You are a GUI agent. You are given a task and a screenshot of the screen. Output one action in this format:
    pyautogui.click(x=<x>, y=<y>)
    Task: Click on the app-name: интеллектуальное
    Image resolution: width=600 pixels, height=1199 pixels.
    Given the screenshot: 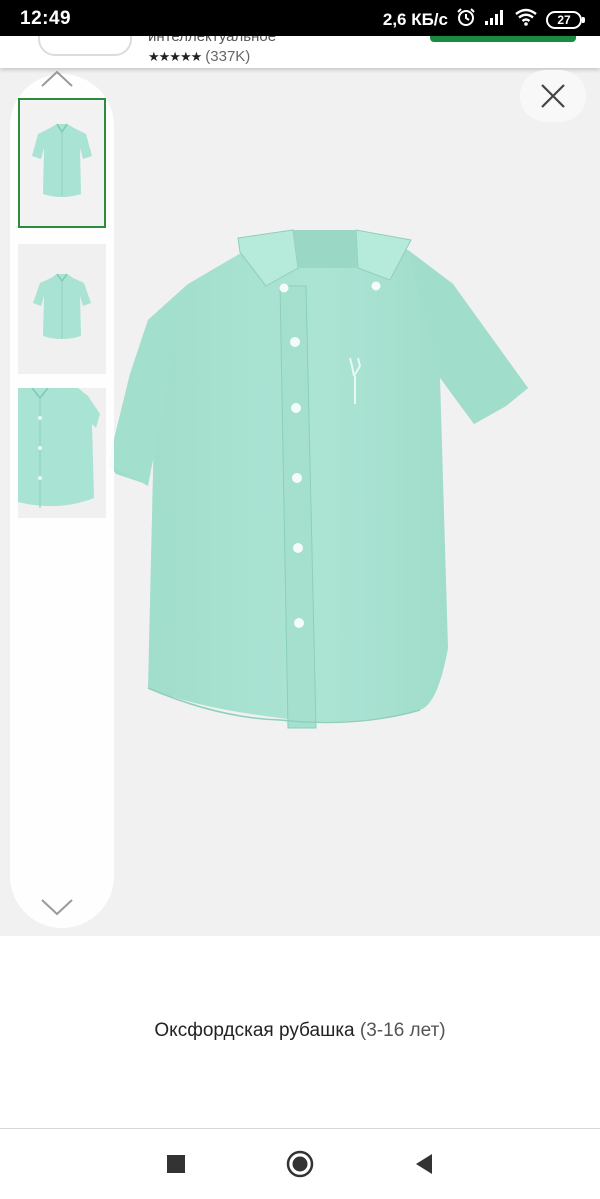 What is the action you would take?
    pyautogui.click(x=212, y=40)
    